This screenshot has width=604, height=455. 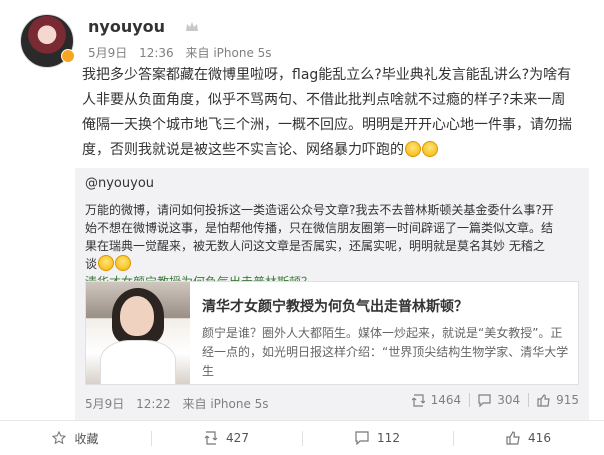 What do you see at coordinates (539, 438) in the screenshot?
I see `footer-like-count: 416` at bounding box center [539, 438].